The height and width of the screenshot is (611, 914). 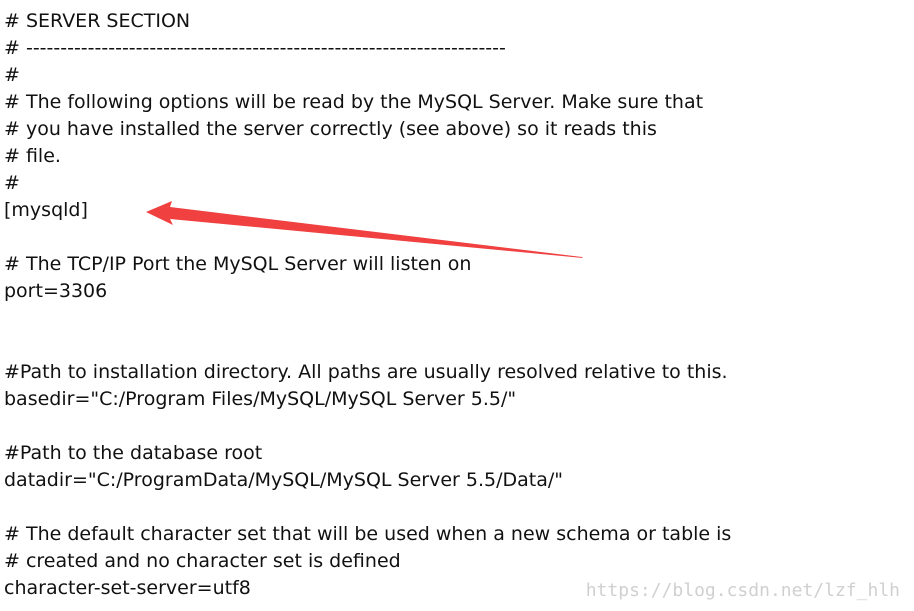 I want to click on setting-line: port=3306, so click(x=56, y=291).